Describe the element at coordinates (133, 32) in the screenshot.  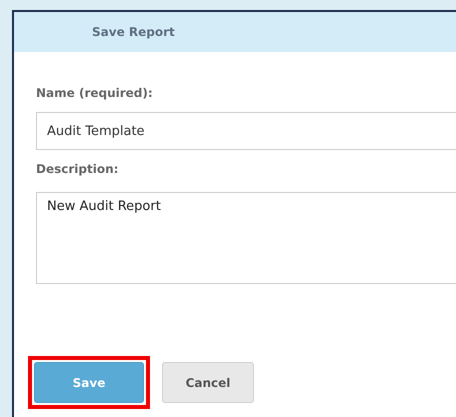
I see `dialog-title: Save Report` at that location.